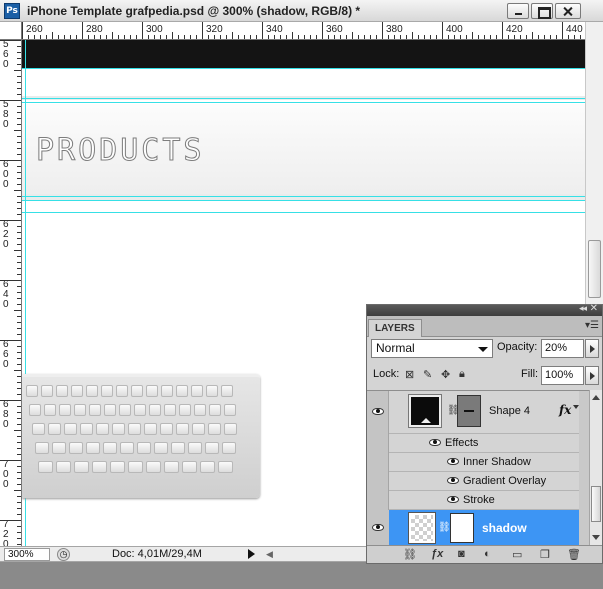 The height and width of the screenshot is (589, 603). Describe the element at coordinates (11, 293) in the screenshot. I see `vertical-ruler: 560 580 600 620 640 660 680 700 720` at that location.